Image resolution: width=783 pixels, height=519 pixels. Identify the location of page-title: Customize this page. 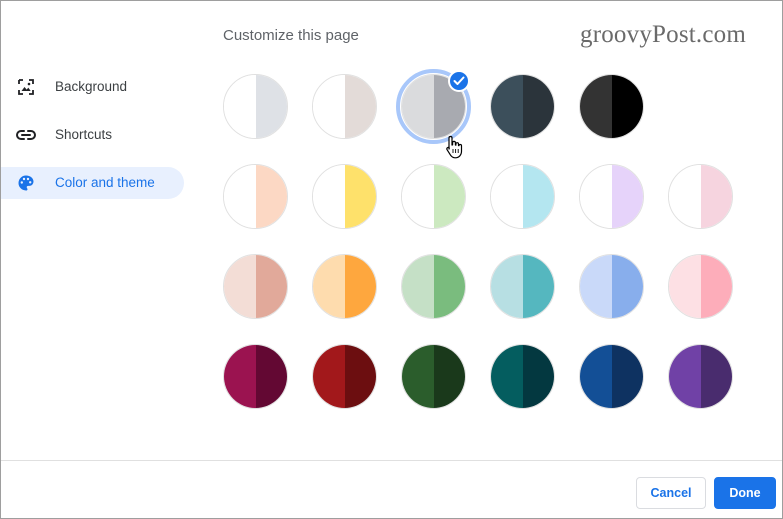
(291, 35).